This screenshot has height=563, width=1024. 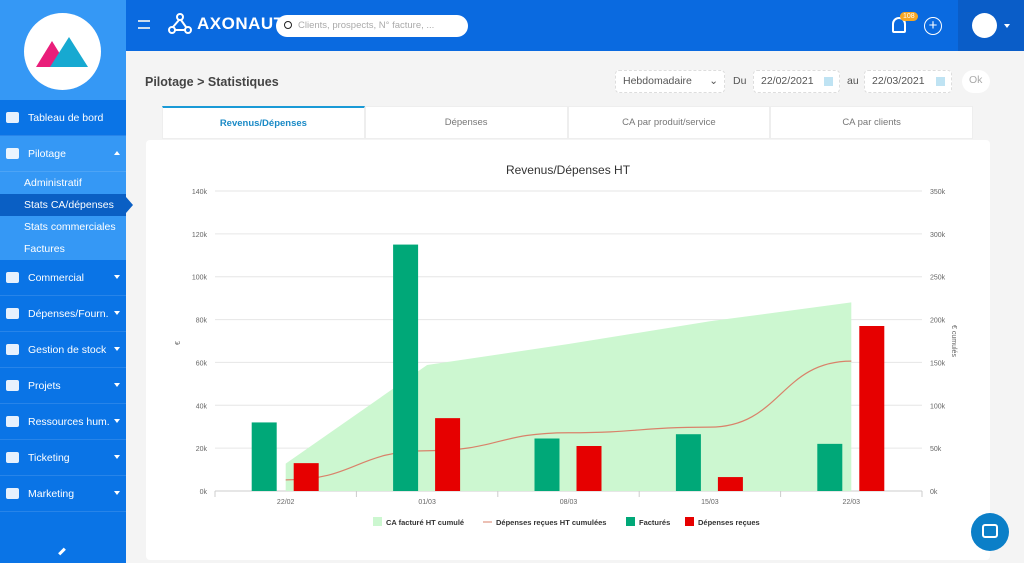 What do you see at coordinates (729, 522) in the screenshot?
I see `legend-item: Dépenses reçues` at bounding box center [729, 522].